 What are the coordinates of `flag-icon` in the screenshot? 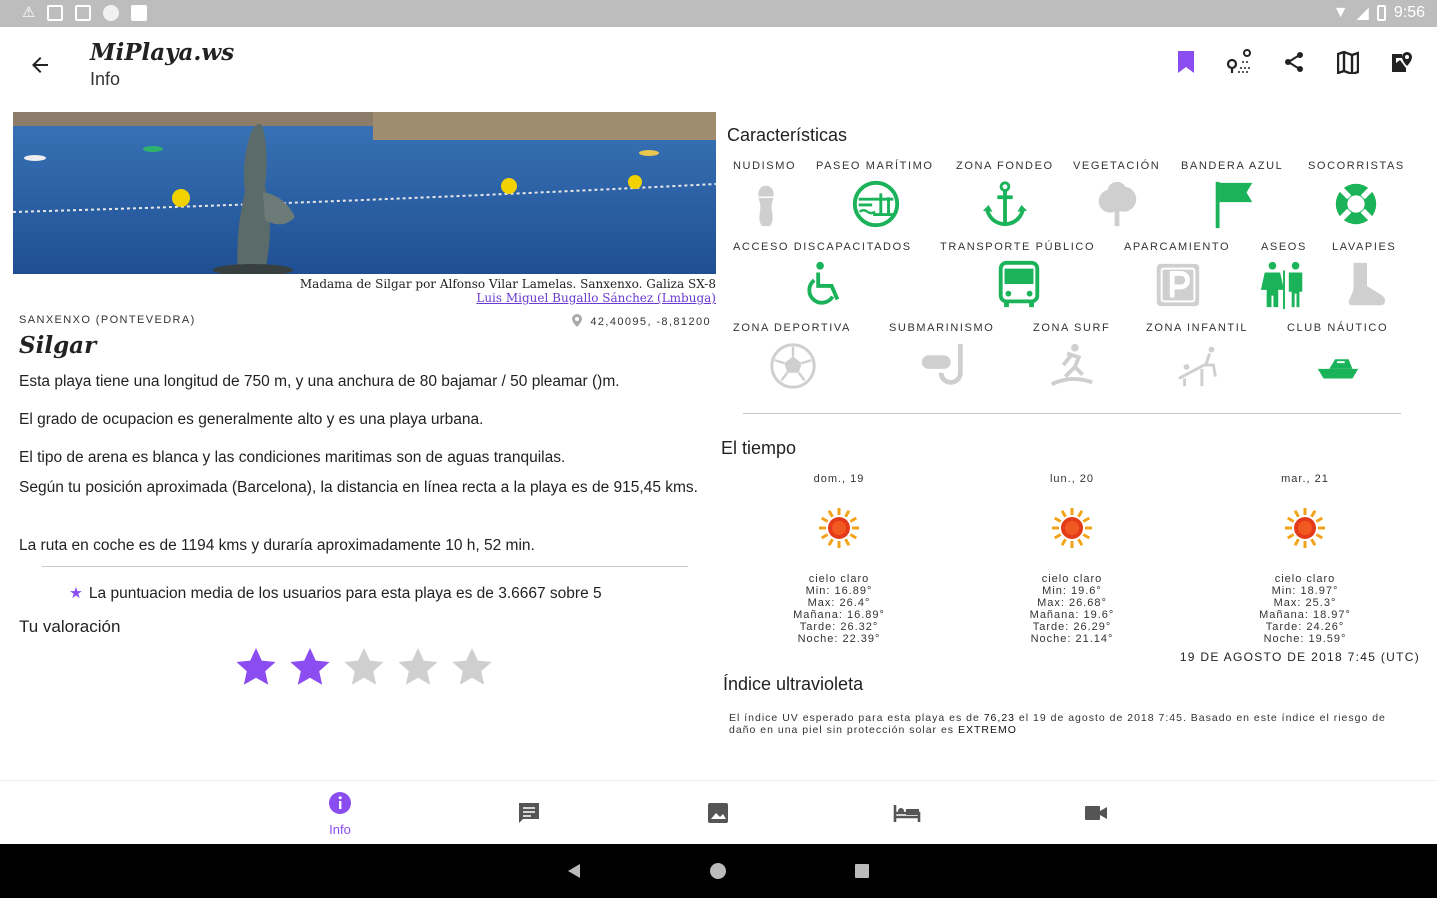 It's located at (1234, 204).